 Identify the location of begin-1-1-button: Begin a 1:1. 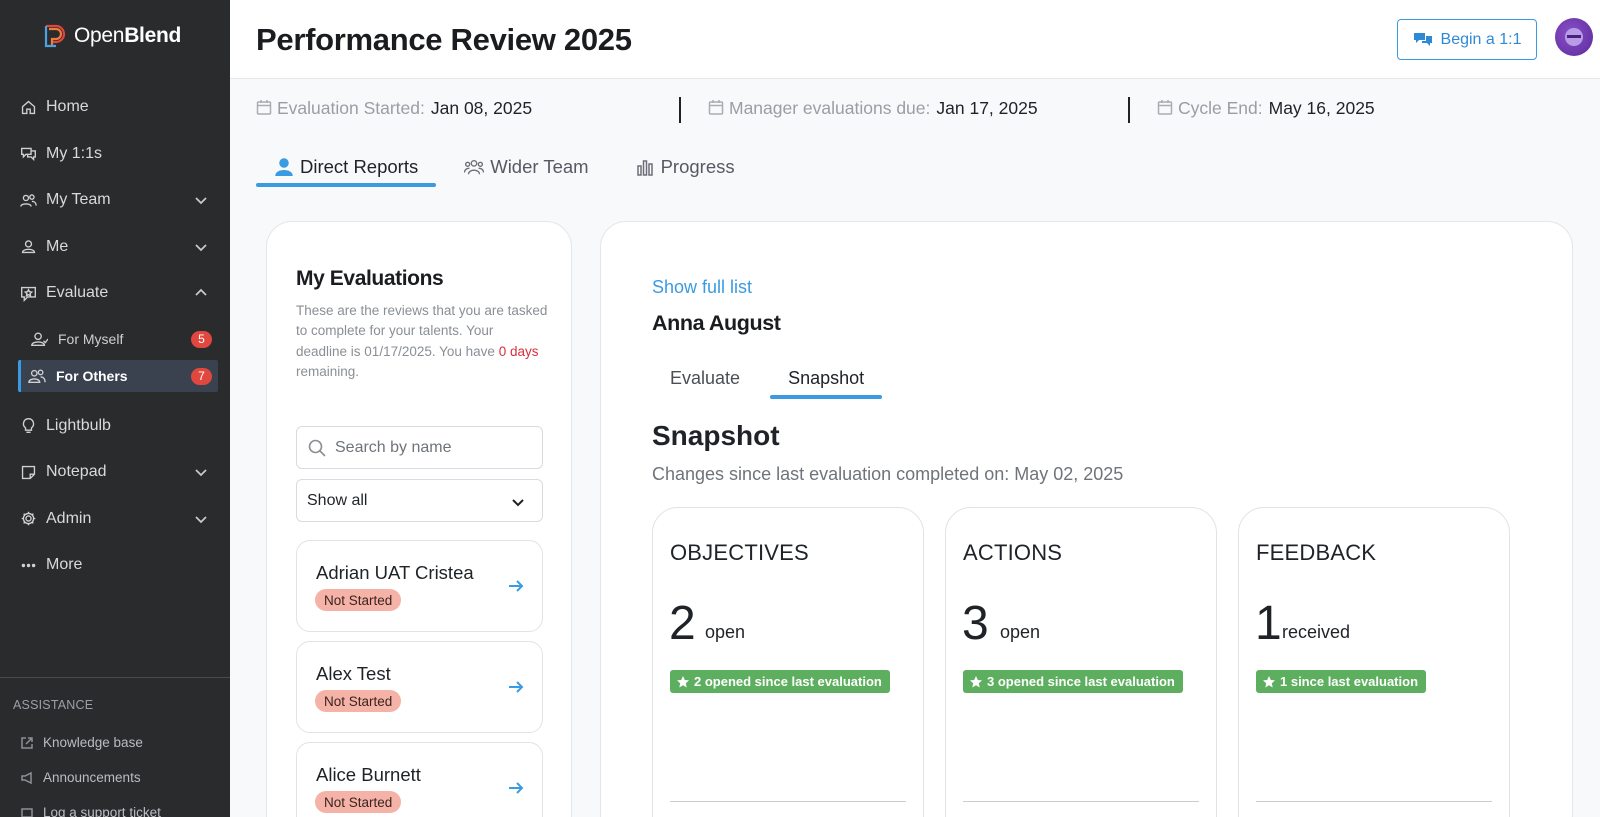
(1467, 39).